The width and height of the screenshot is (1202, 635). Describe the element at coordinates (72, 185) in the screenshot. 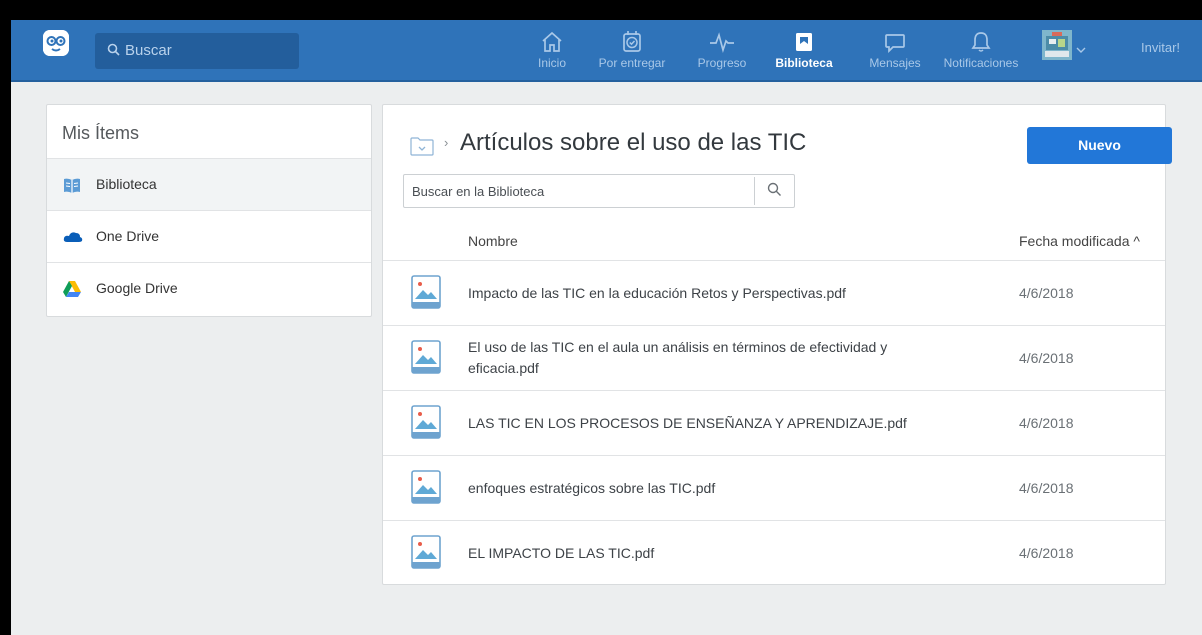

I see `book-icon` at that location.